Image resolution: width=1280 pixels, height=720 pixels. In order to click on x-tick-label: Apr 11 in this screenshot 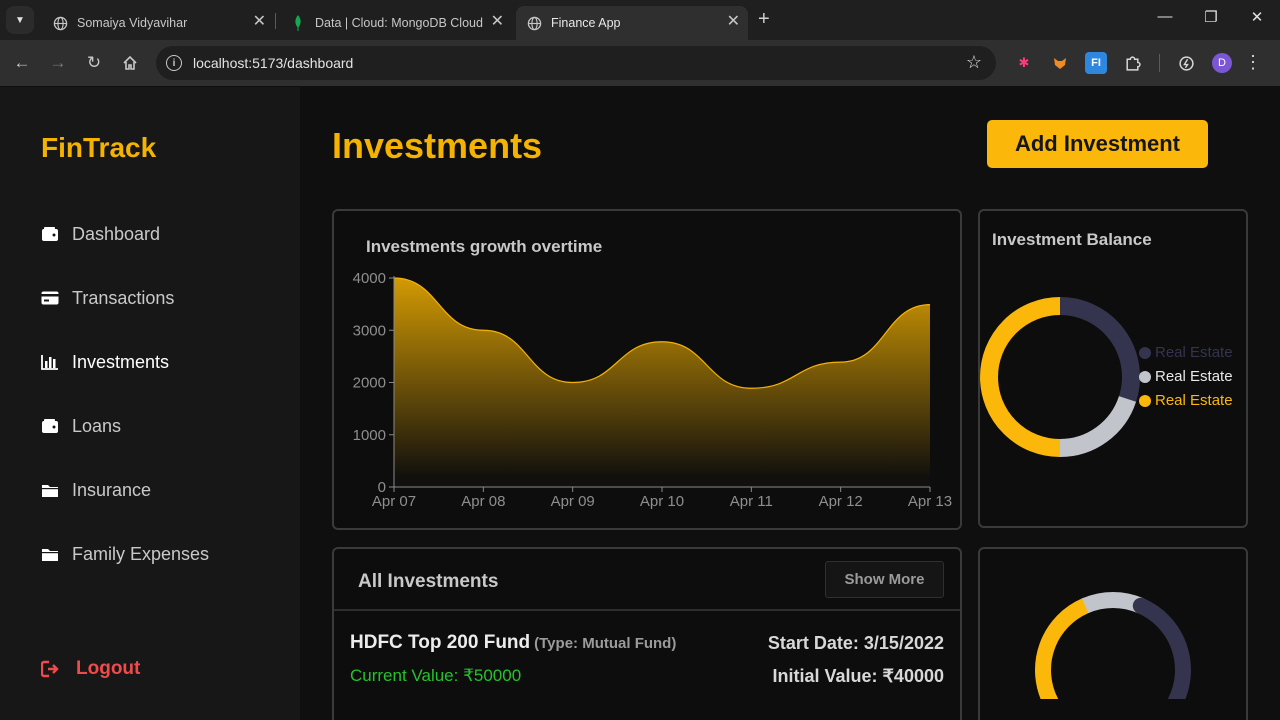, I will do `click(751, 501)`.